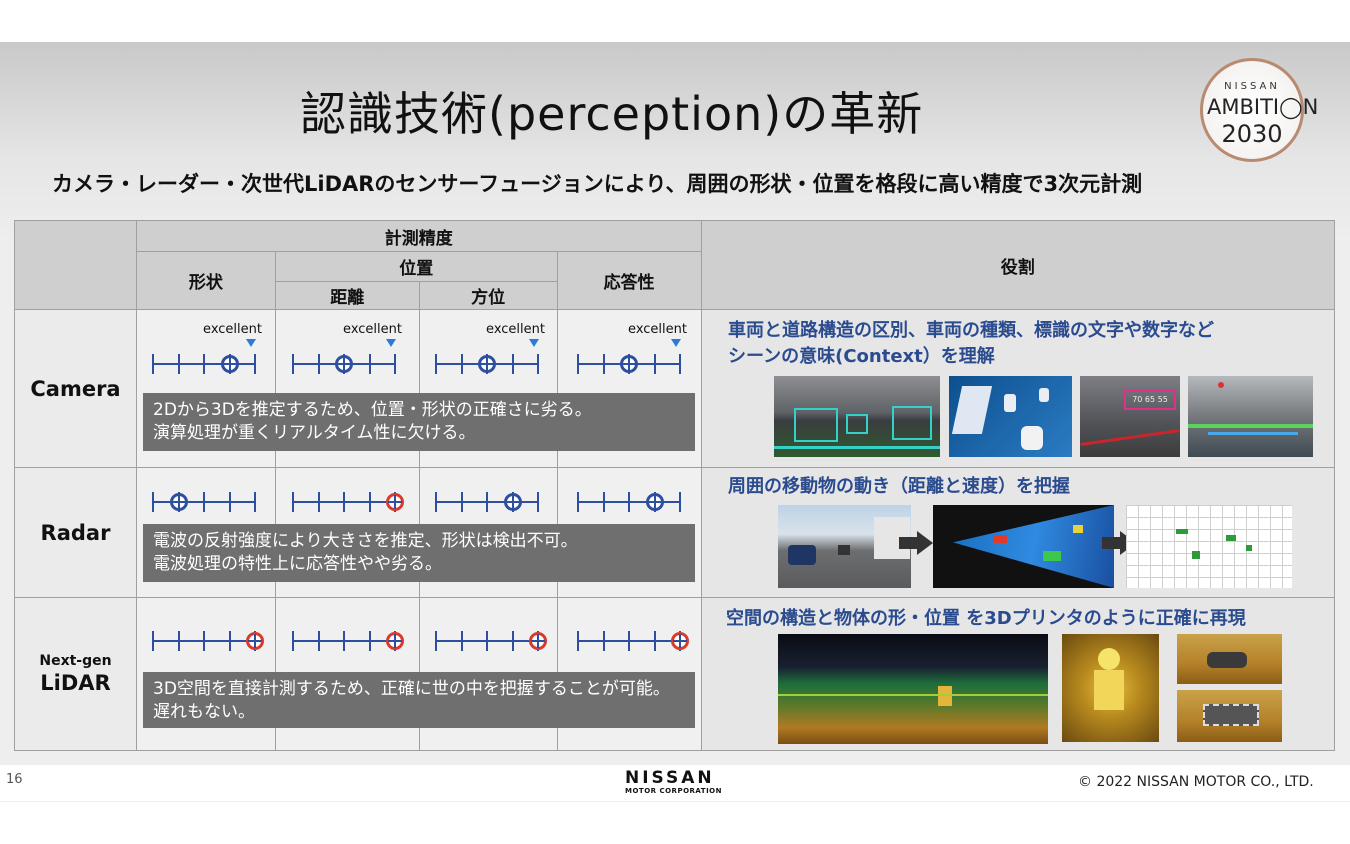  I want to click on ambition-2030-logo: NISSAN AMBITI◯N 2030, so click(1259, 110).